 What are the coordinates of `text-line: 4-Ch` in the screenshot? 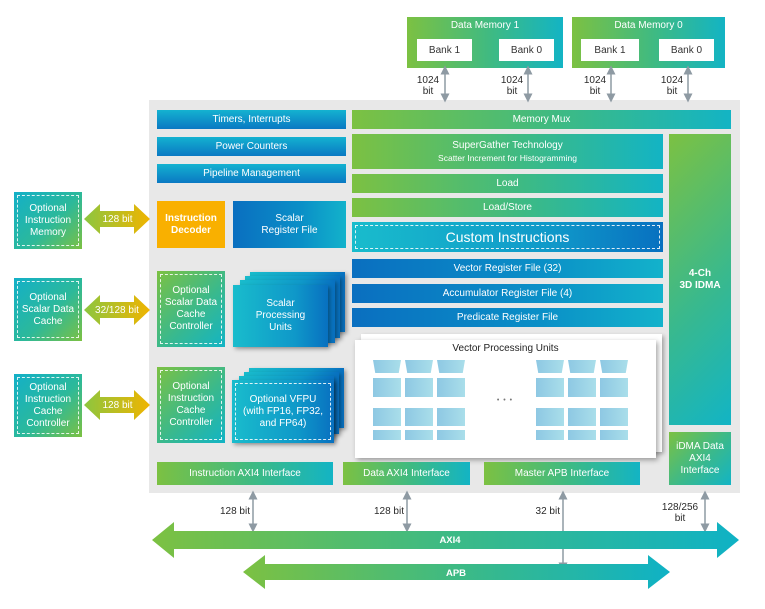 It's located at (700, 273).